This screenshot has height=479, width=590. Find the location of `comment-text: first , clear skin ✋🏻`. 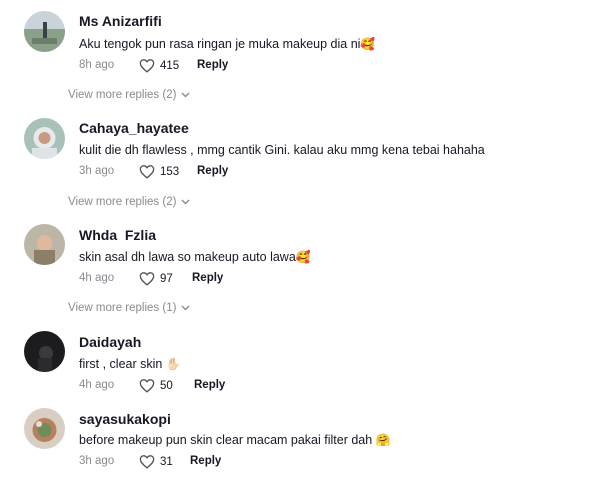

comment-text: first , clear skin ✋🏻 is located at coordinates (130, 364).